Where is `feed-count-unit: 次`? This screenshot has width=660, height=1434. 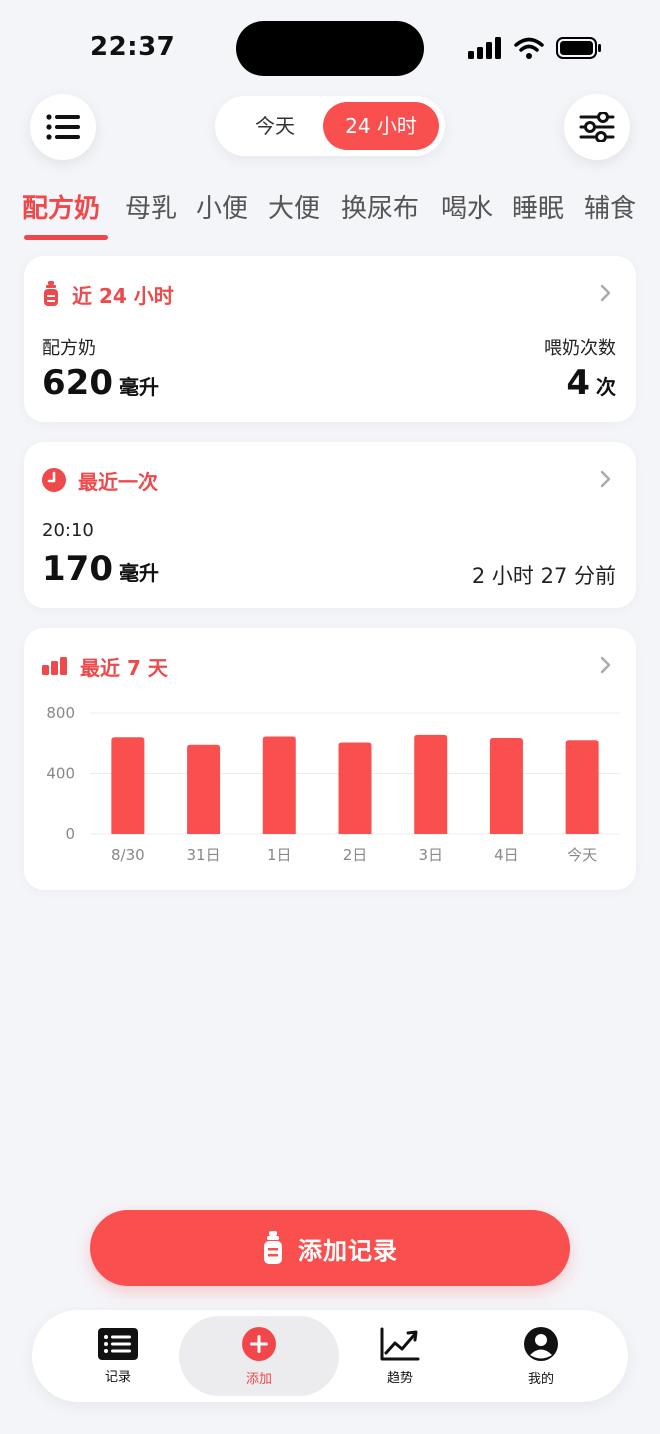
feed-count-unit: 次 is located at coordinates (606, 387).